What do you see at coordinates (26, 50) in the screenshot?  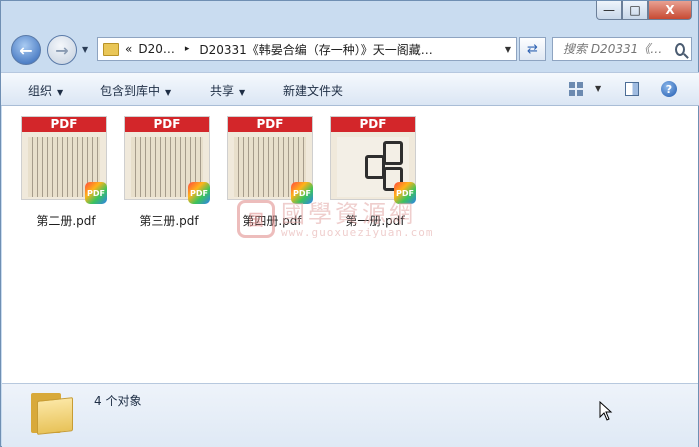 I see `back-button: ←` at bounding box center [26, 50].